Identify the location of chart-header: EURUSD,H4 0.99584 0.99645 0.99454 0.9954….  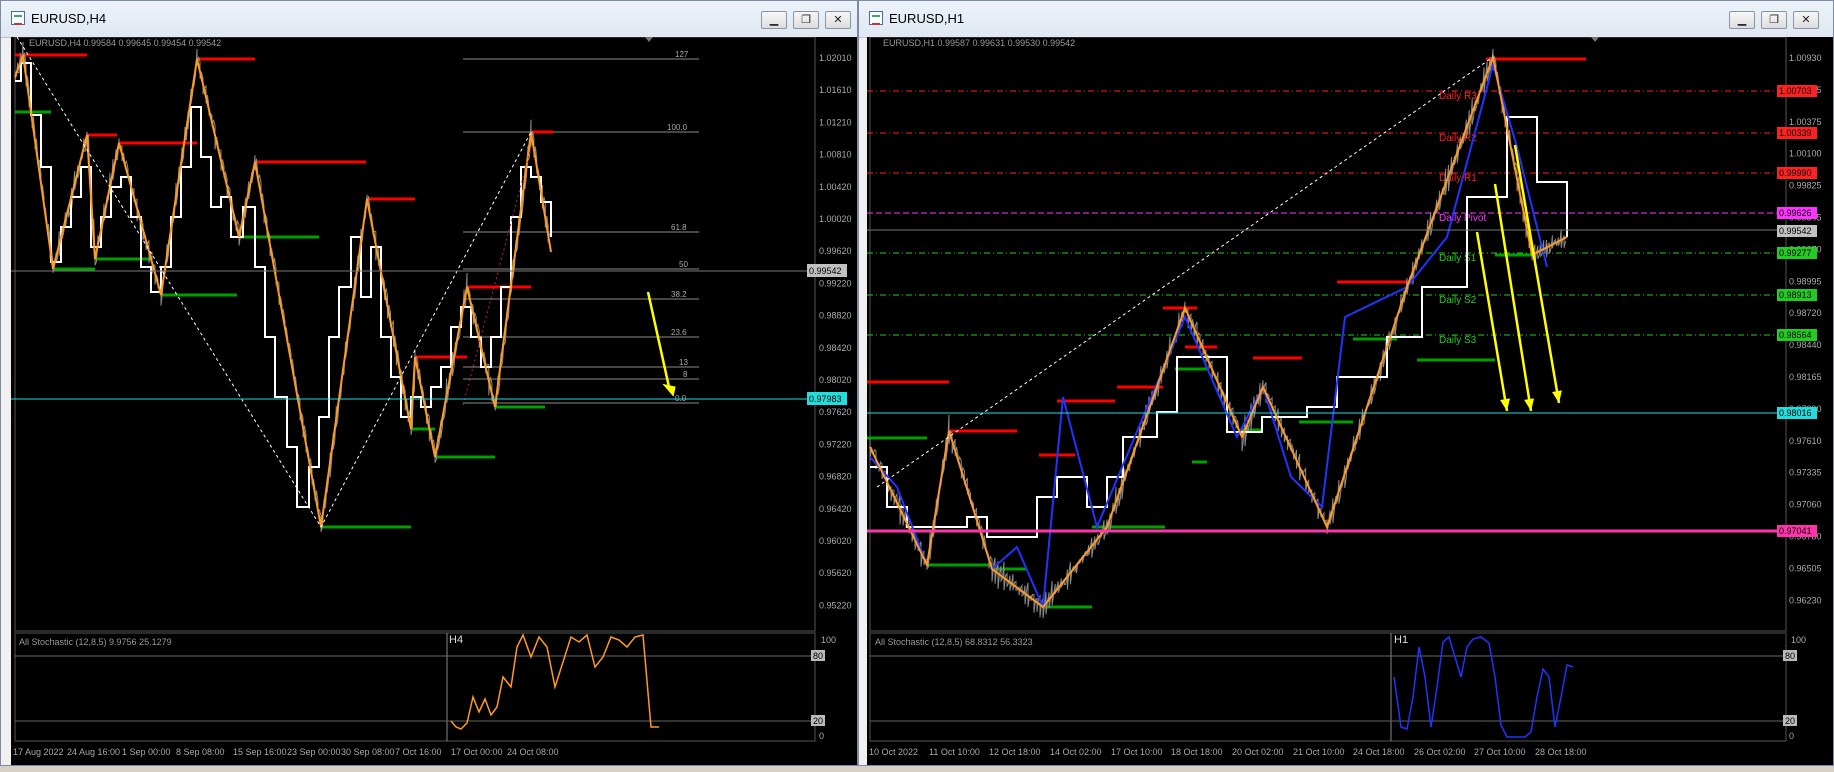
(125, 43).